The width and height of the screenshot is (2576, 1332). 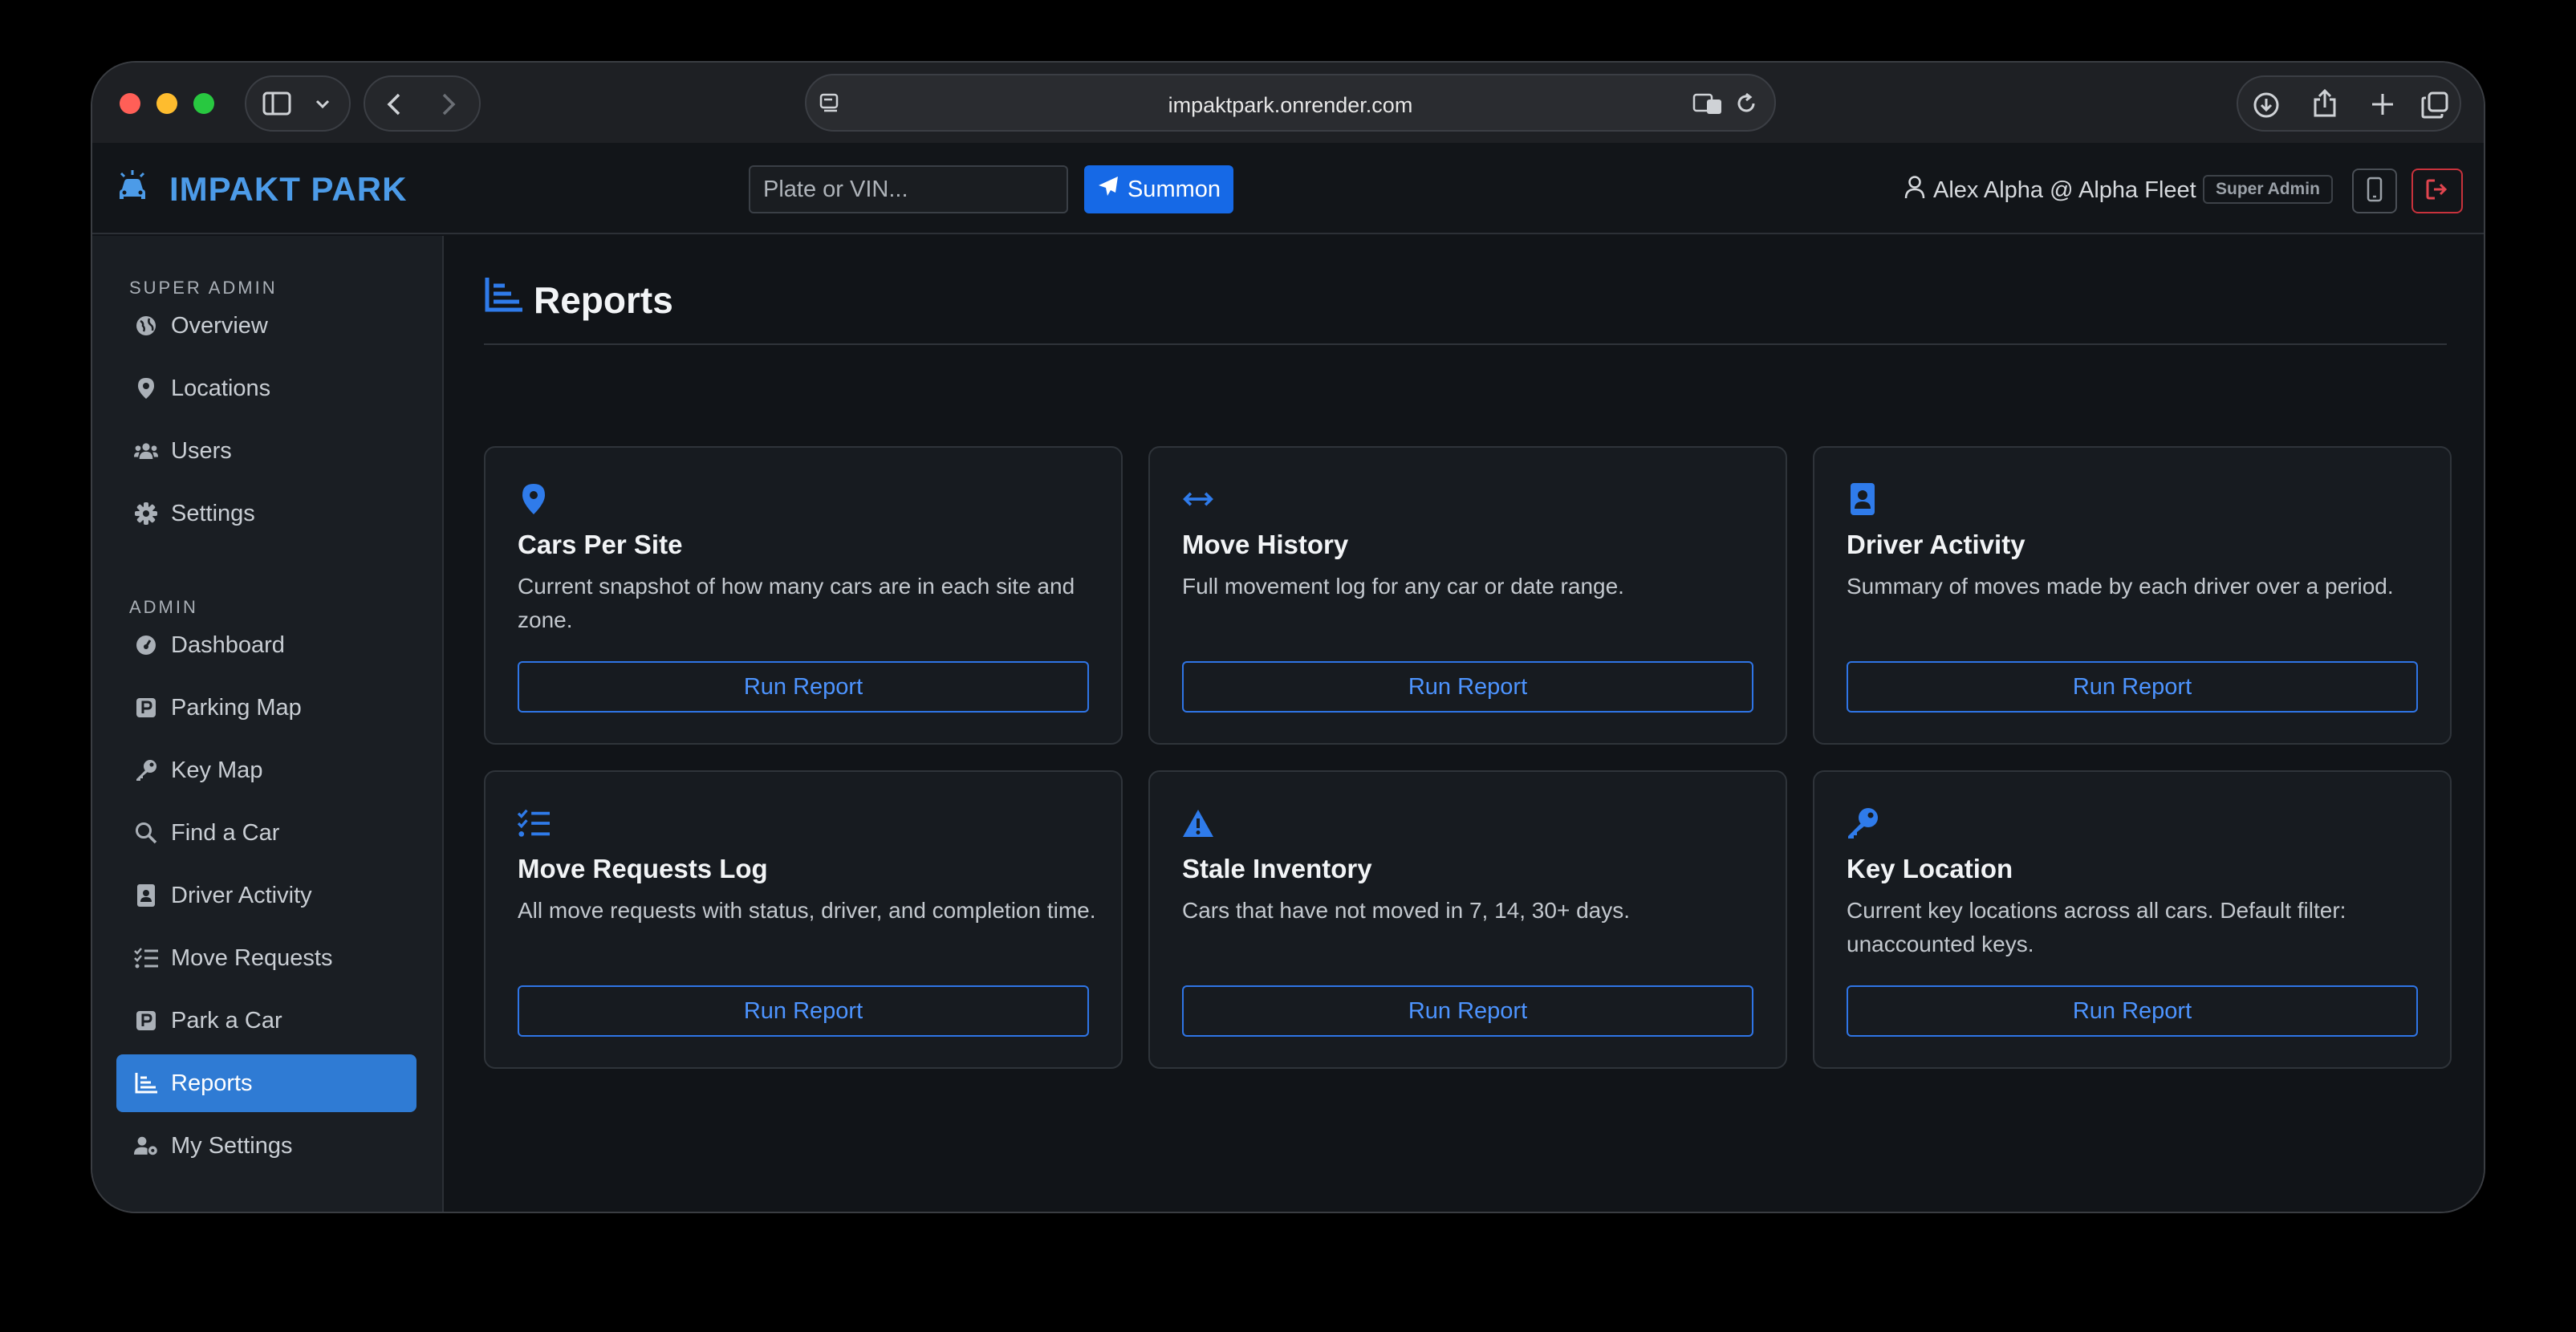 I want to click on report-card-title: Stale Inventory, so click(x=1277, y=868).